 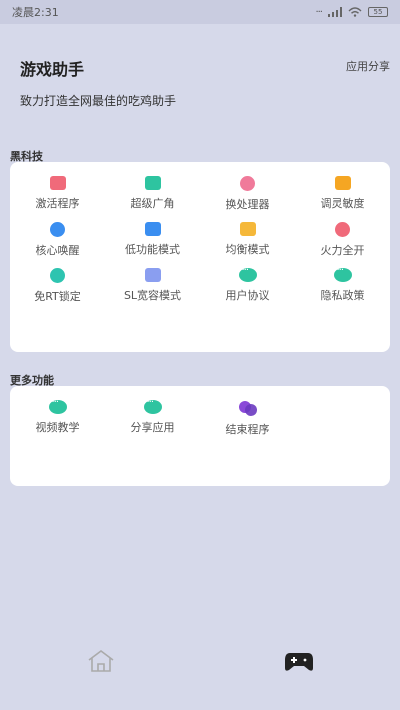 What do you see at coordinates (152, 183) in the screenshot?
I see `image-icon` at bounding box center [152, 183].